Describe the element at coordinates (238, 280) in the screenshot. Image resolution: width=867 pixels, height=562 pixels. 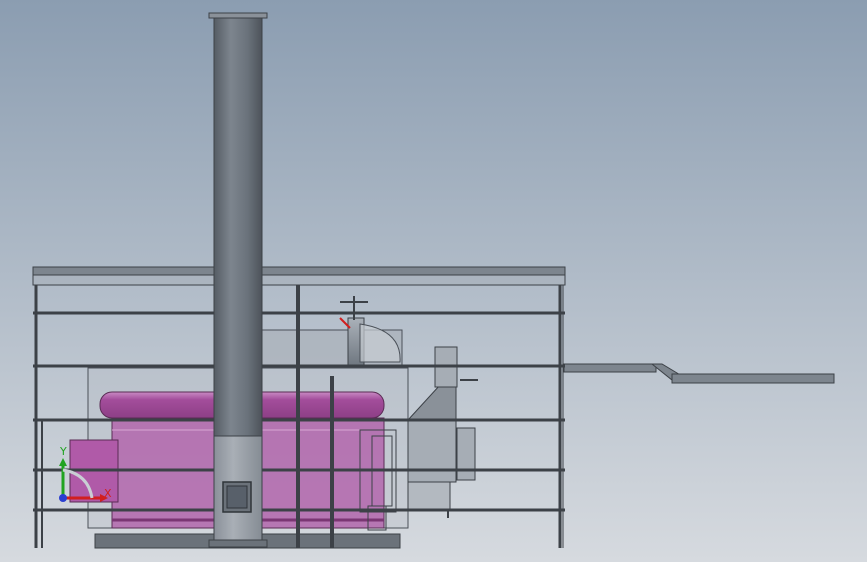
I see `chimney-stack` at that location.